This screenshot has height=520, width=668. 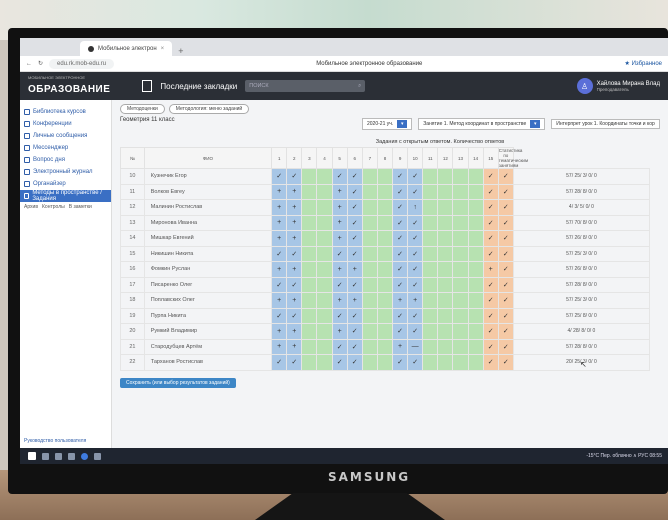 What do you see at coordinates (80, 207) in the screenshot?
I see `subnav-link: В заметки` at bounding box center [80, 207].